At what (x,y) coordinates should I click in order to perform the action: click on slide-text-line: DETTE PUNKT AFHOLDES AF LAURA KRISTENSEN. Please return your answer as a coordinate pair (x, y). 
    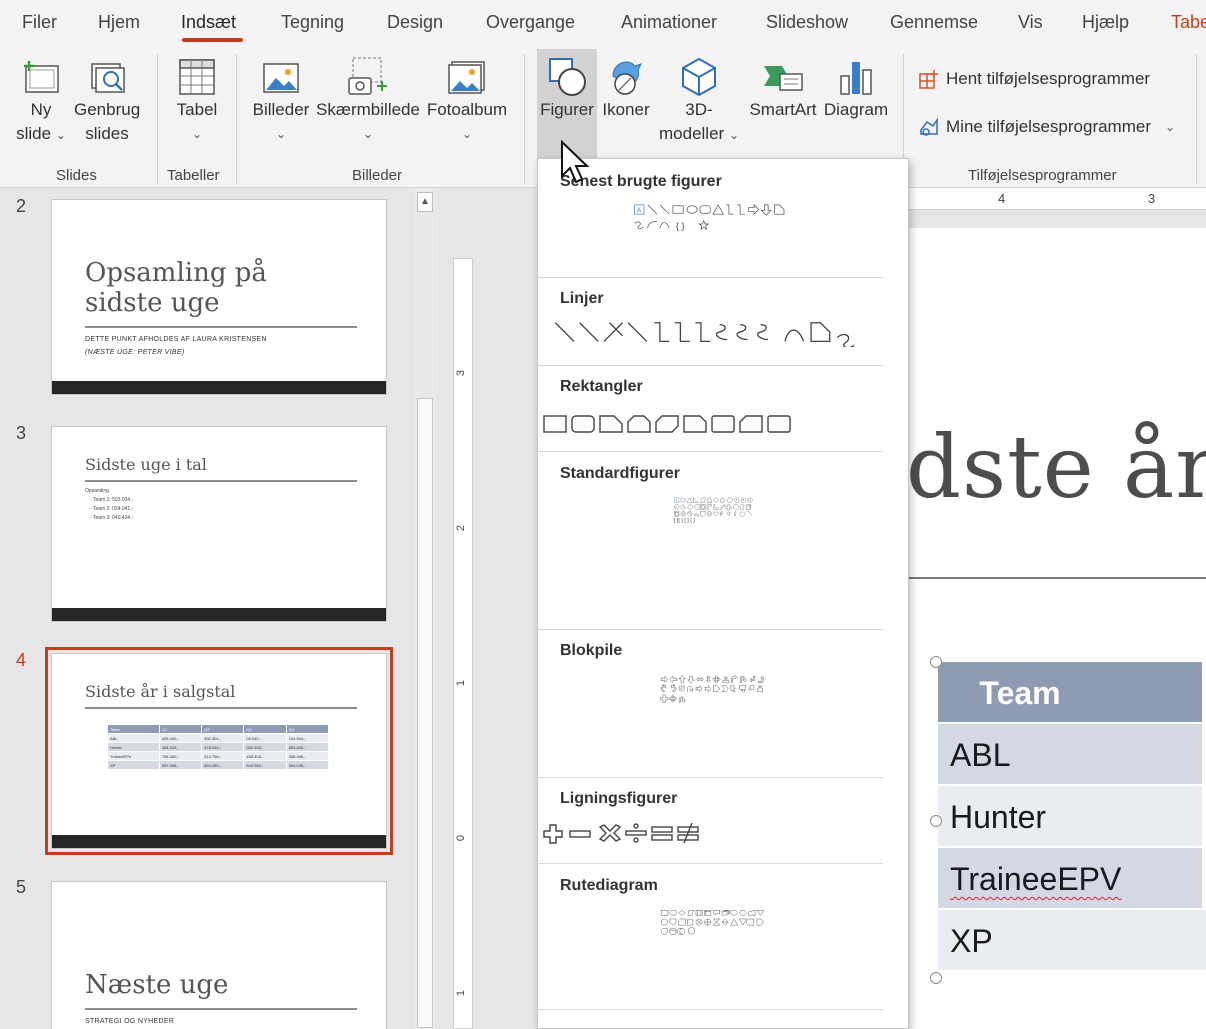
    Looking at the image, I should click on (176, 339).